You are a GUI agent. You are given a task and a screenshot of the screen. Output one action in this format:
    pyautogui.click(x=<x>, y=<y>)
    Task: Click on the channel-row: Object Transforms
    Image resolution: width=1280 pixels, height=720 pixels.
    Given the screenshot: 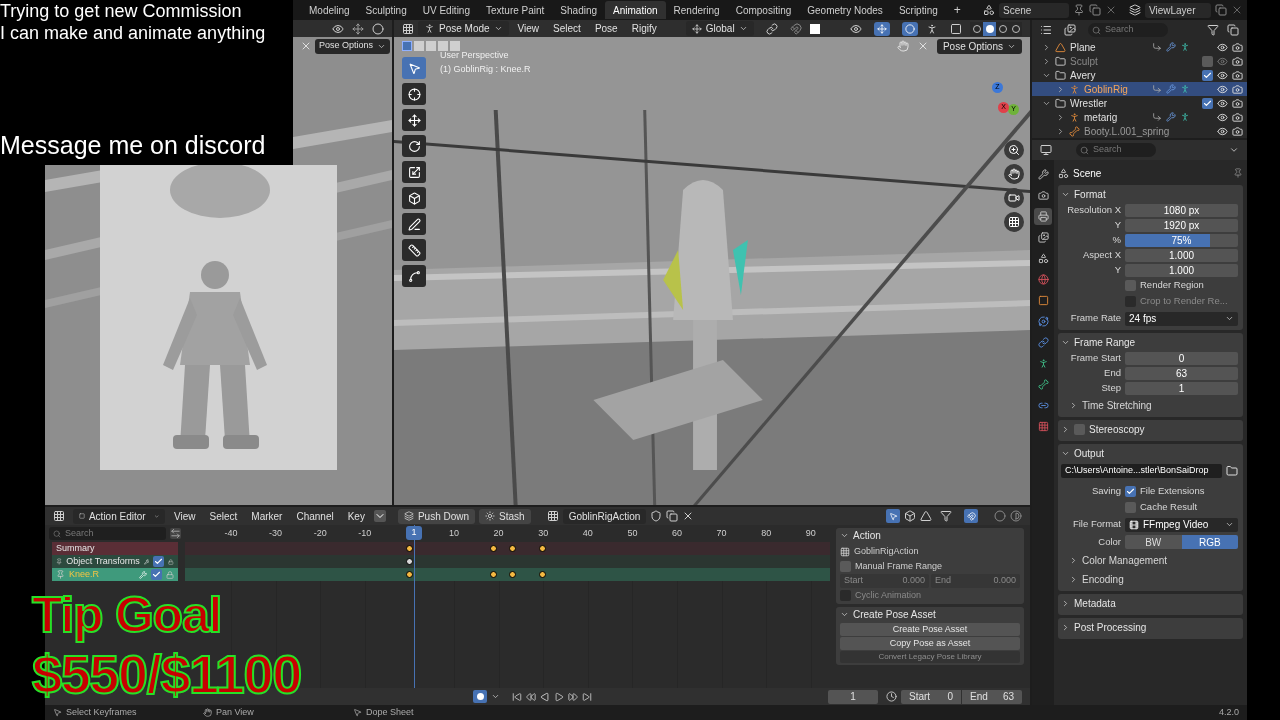 What is the action you would take?
    pyautogui.click(x=115, y=561)
    